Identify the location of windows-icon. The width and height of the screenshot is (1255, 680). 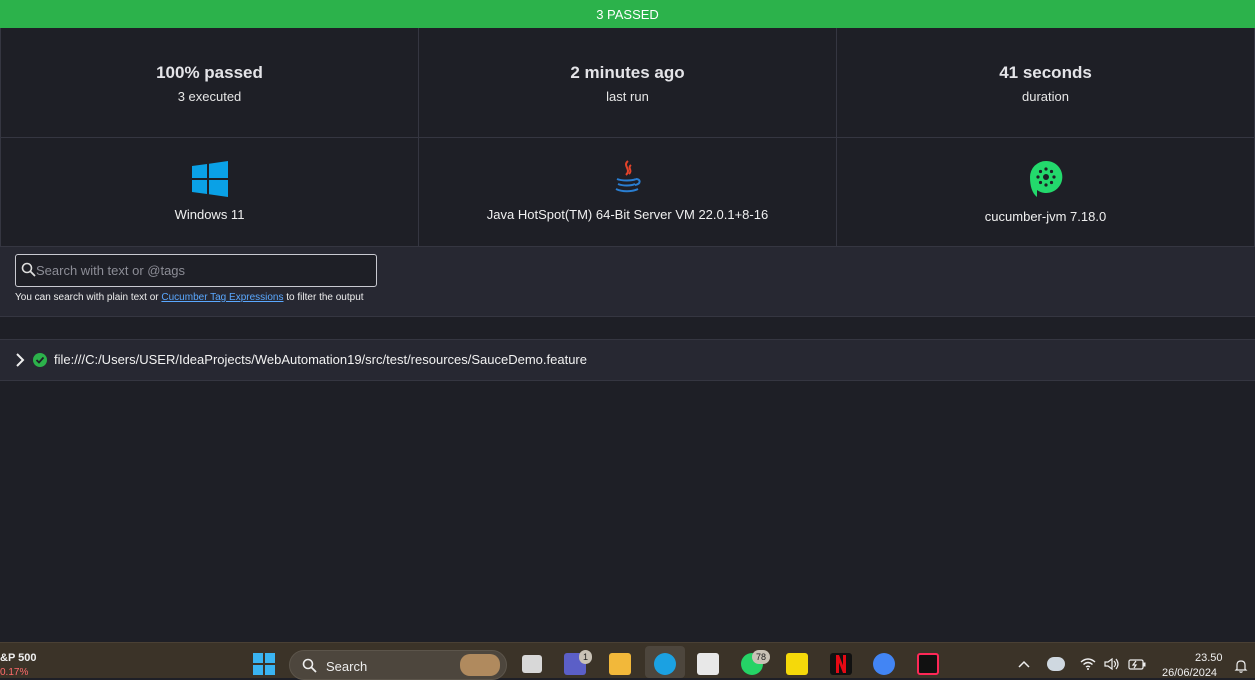
(210, 179).